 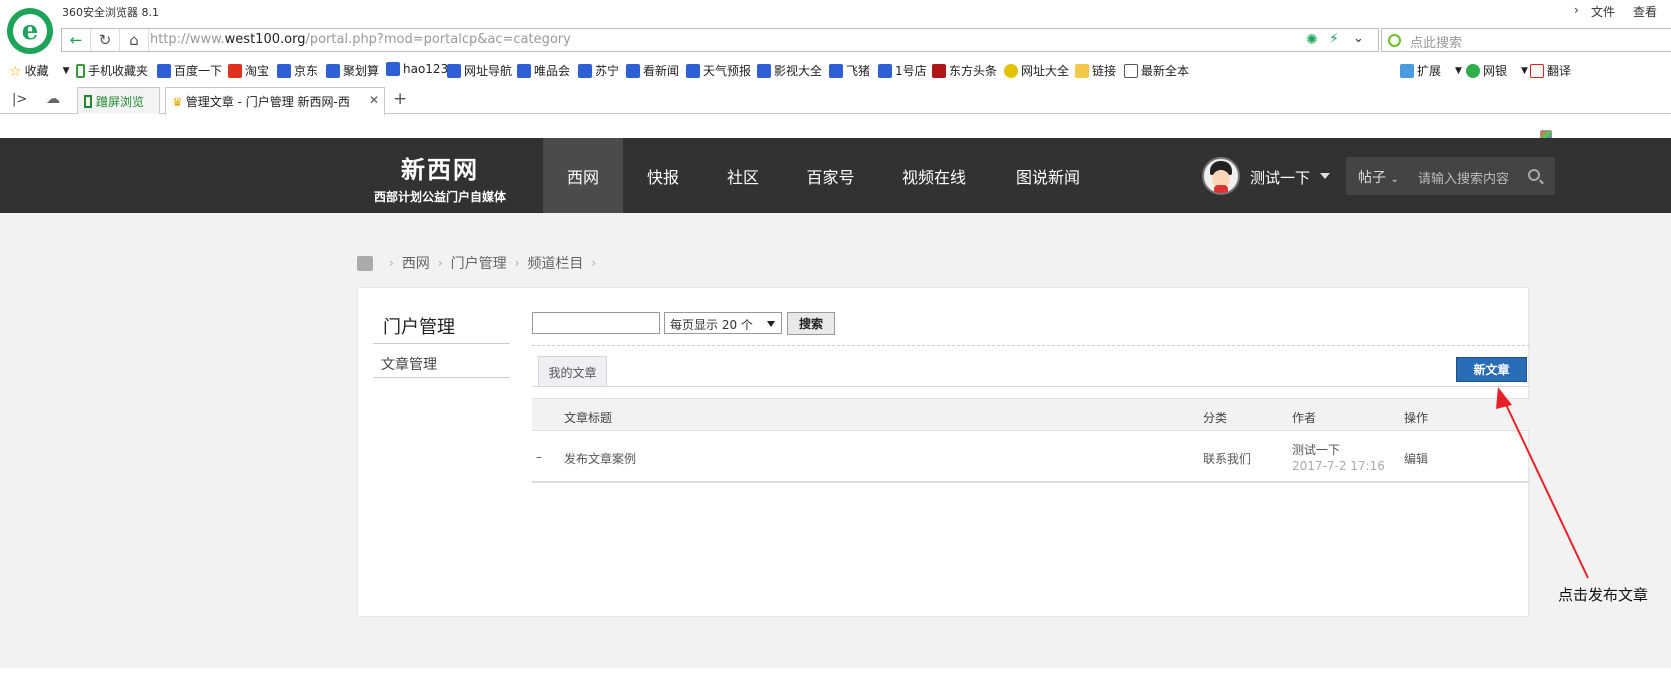 What do you see at coordinates (1603, 595) in the screenshot?
I see `annotation-text: 点击发布文章` at bounding box center [1603, 595].